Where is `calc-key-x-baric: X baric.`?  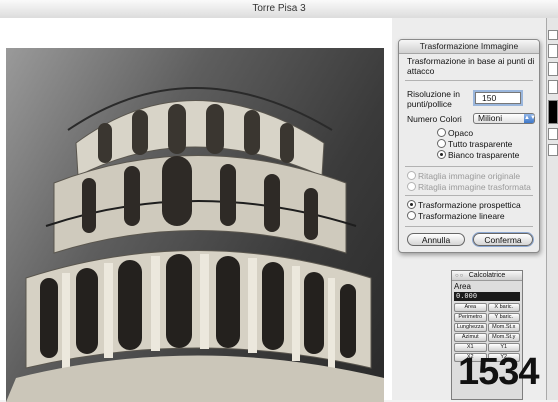
calc-key-x-baric: X baric. is located at coordinates (503, 307).